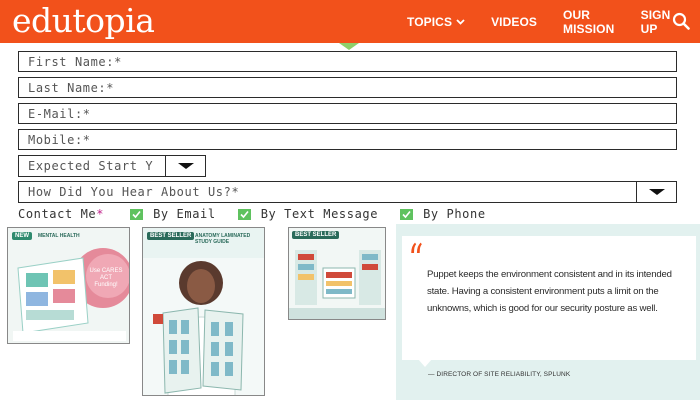 The image size is (700, 400). I want to click on main-nav: TOPICS VIDEOS OUR MISSION SIGN UP, so click(553, 21).